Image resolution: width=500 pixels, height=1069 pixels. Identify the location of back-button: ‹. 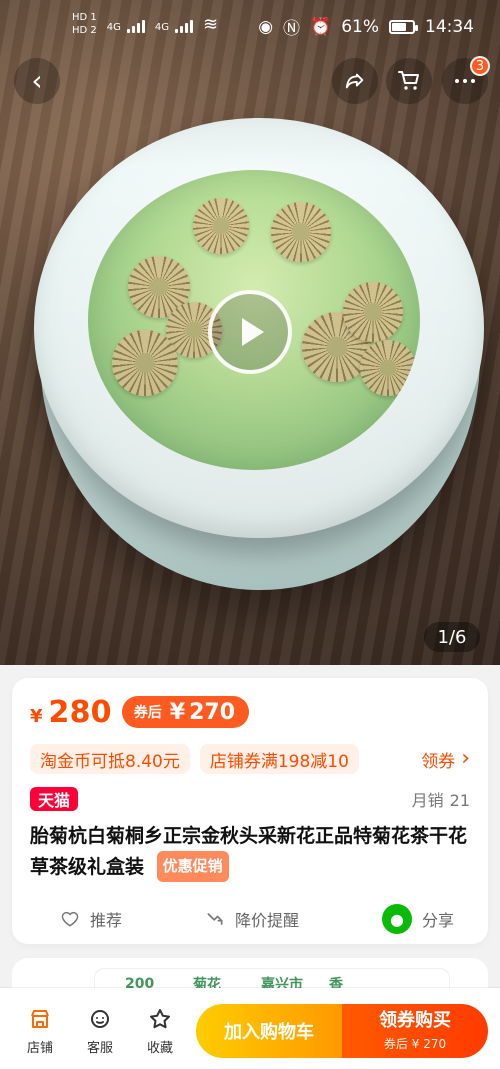
(37, 81).